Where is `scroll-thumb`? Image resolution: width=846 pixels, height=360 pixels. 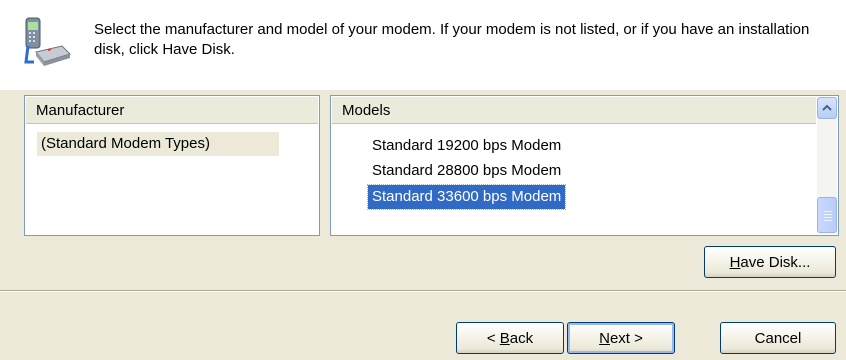 scroll-thumb is located at coordinates (827, 215).